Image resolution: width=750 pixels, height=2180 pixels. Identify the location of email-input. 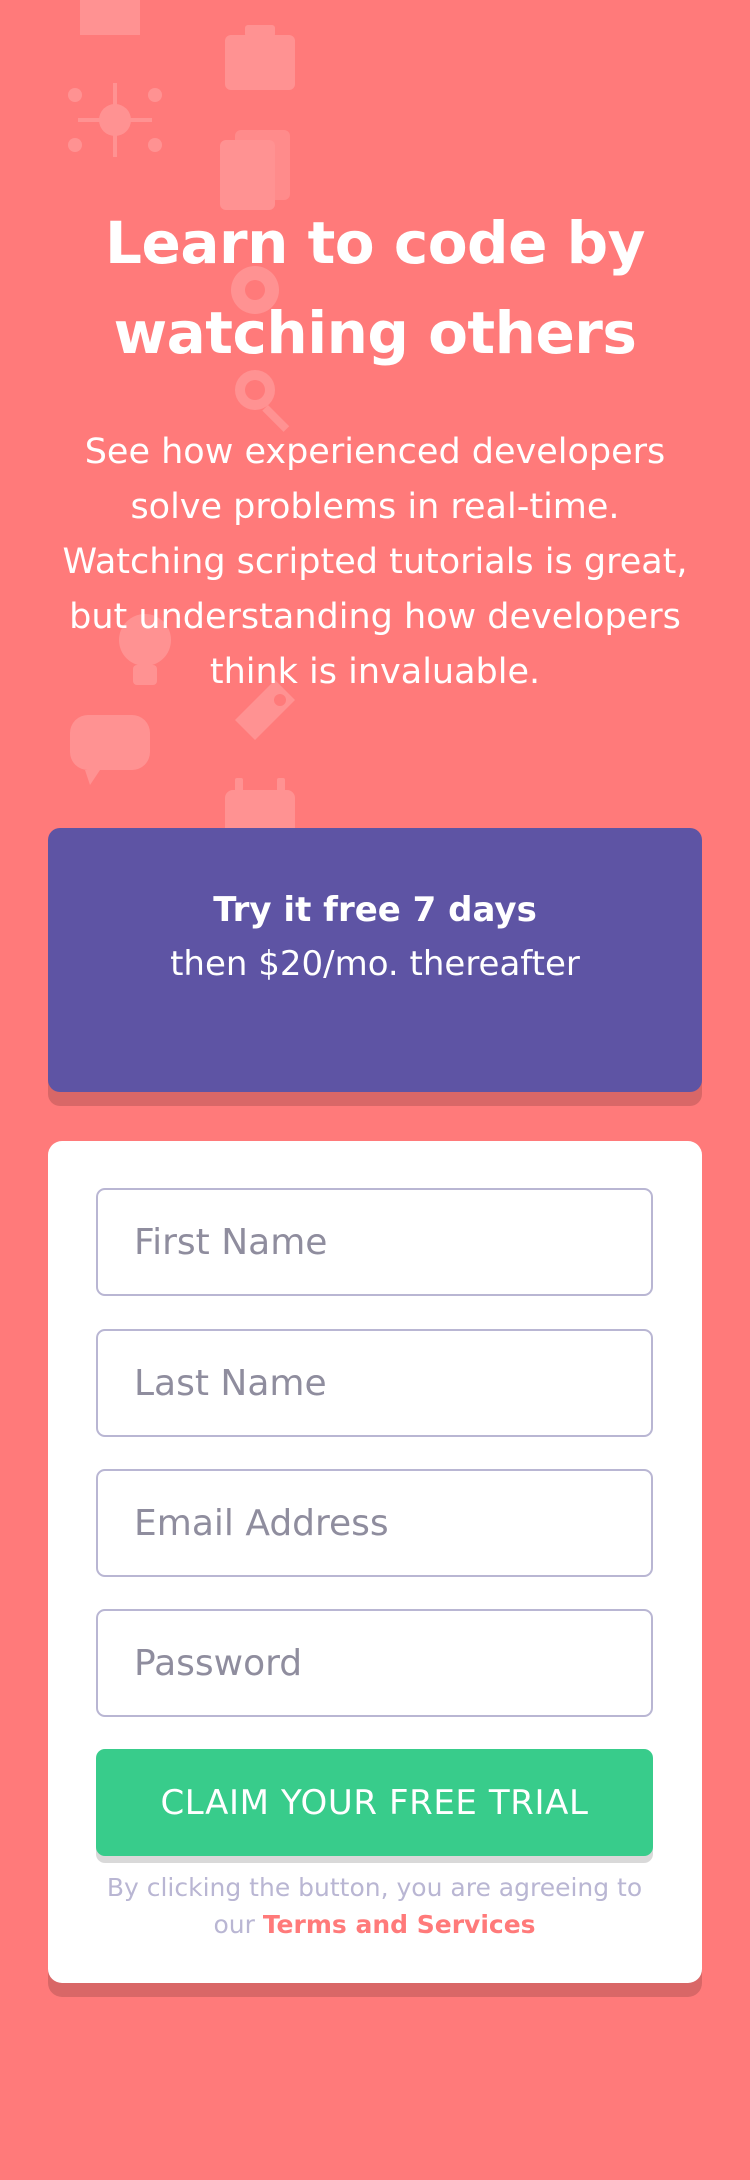
(374, 1523).